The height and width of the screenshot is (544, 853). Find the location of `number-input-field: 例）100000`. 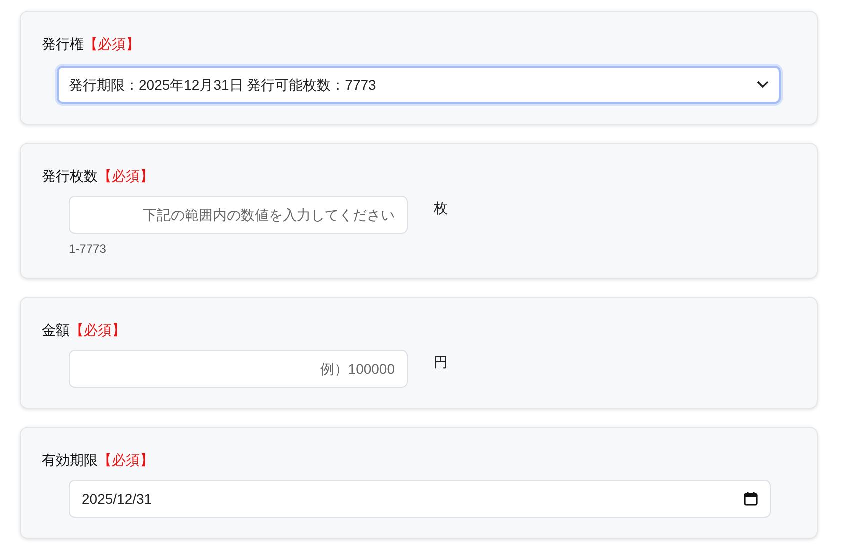

number-input-field: 例）100000 is located at coordinates (238, 369).